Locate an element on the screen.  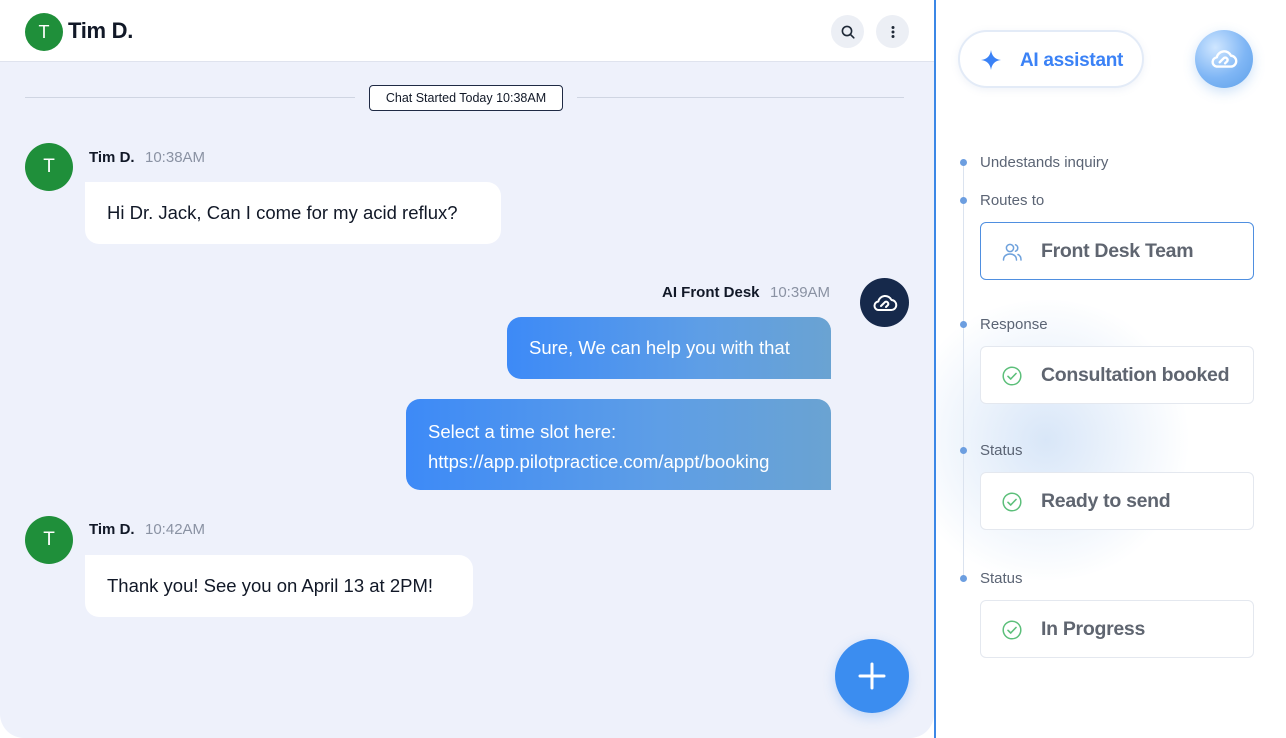
plus-icon is located at coordinates (872, 676).